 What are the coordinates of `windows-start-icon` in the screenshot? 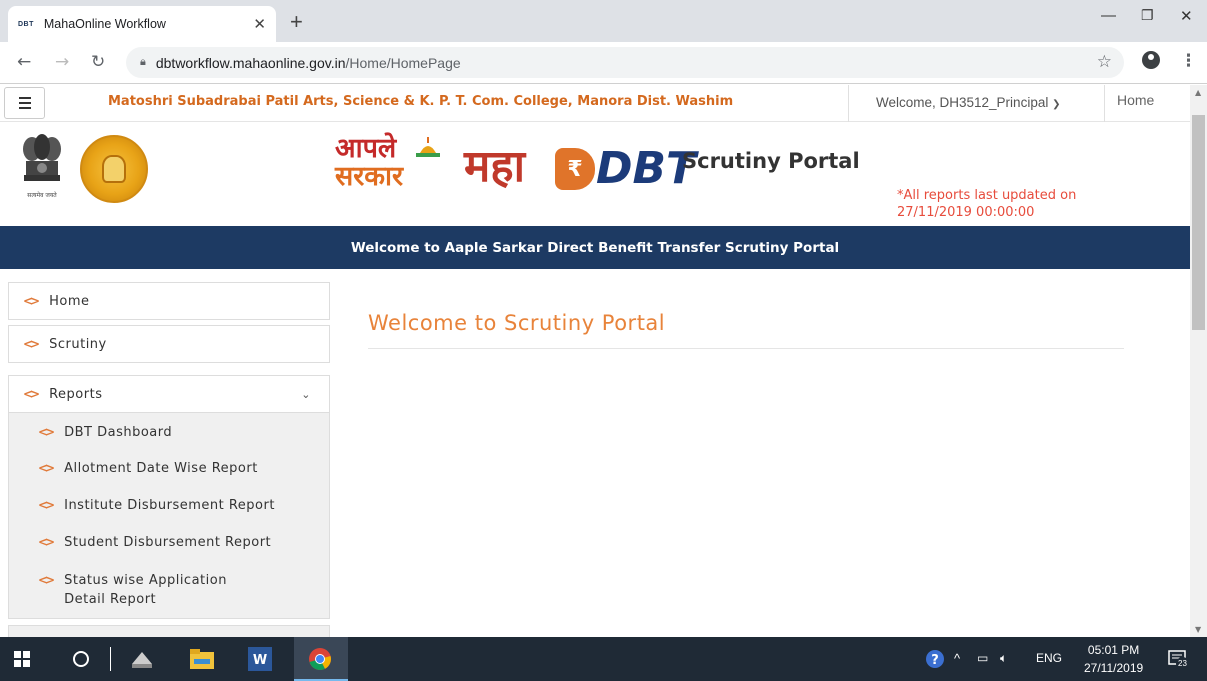 It's located at (22, 659).